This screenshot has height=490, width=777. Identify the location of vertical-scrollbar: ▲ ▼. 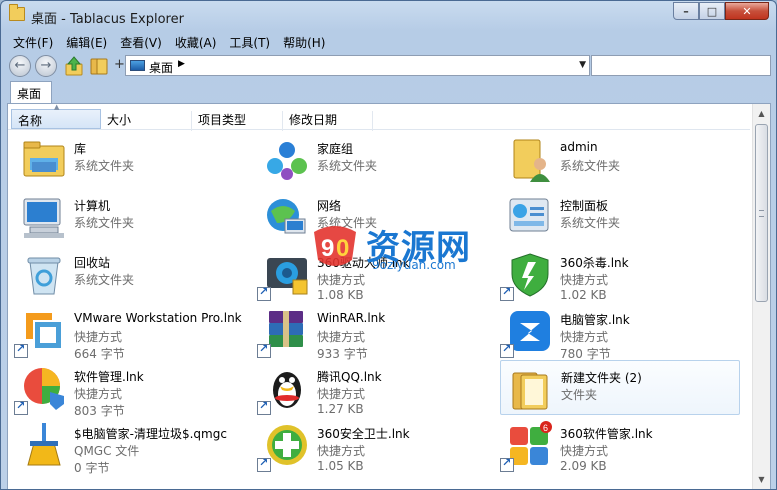
(761, 296).